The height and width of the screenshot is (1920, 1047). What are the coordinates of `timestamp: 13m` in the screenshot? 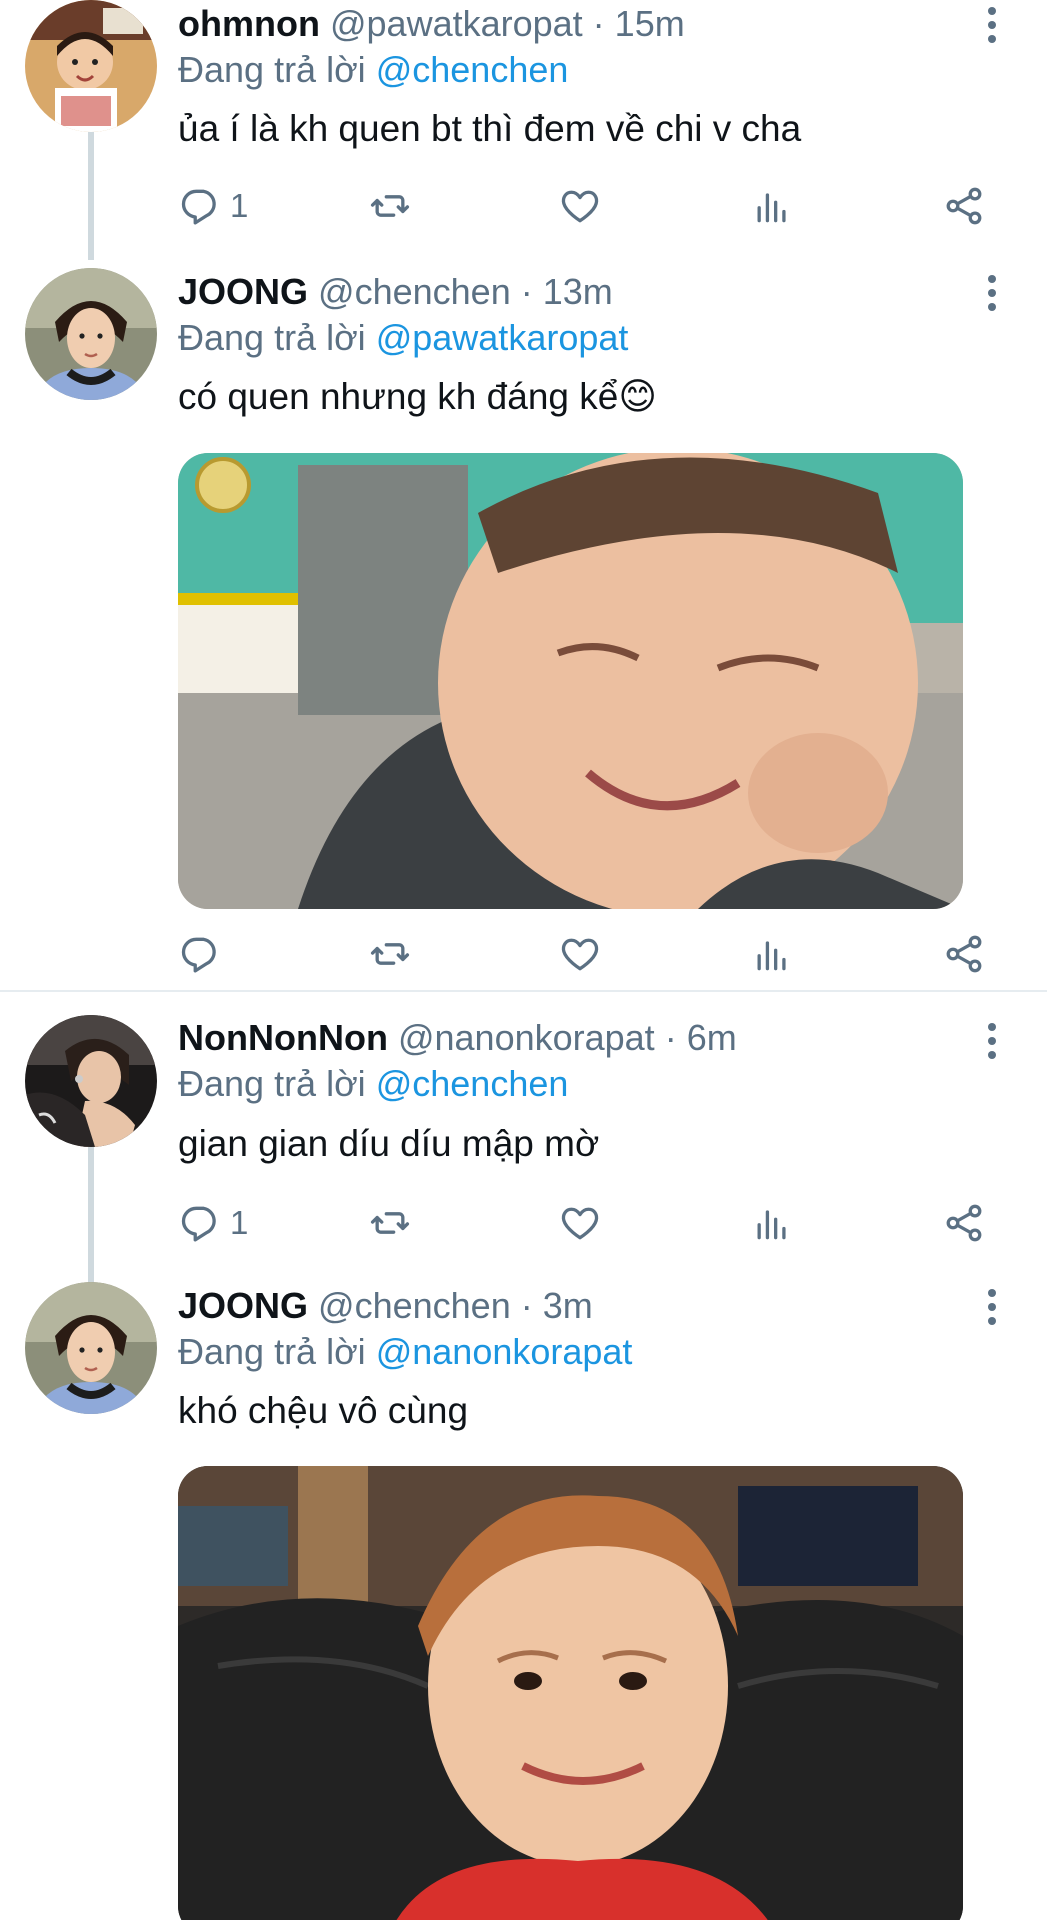 It's located at (578, 291).